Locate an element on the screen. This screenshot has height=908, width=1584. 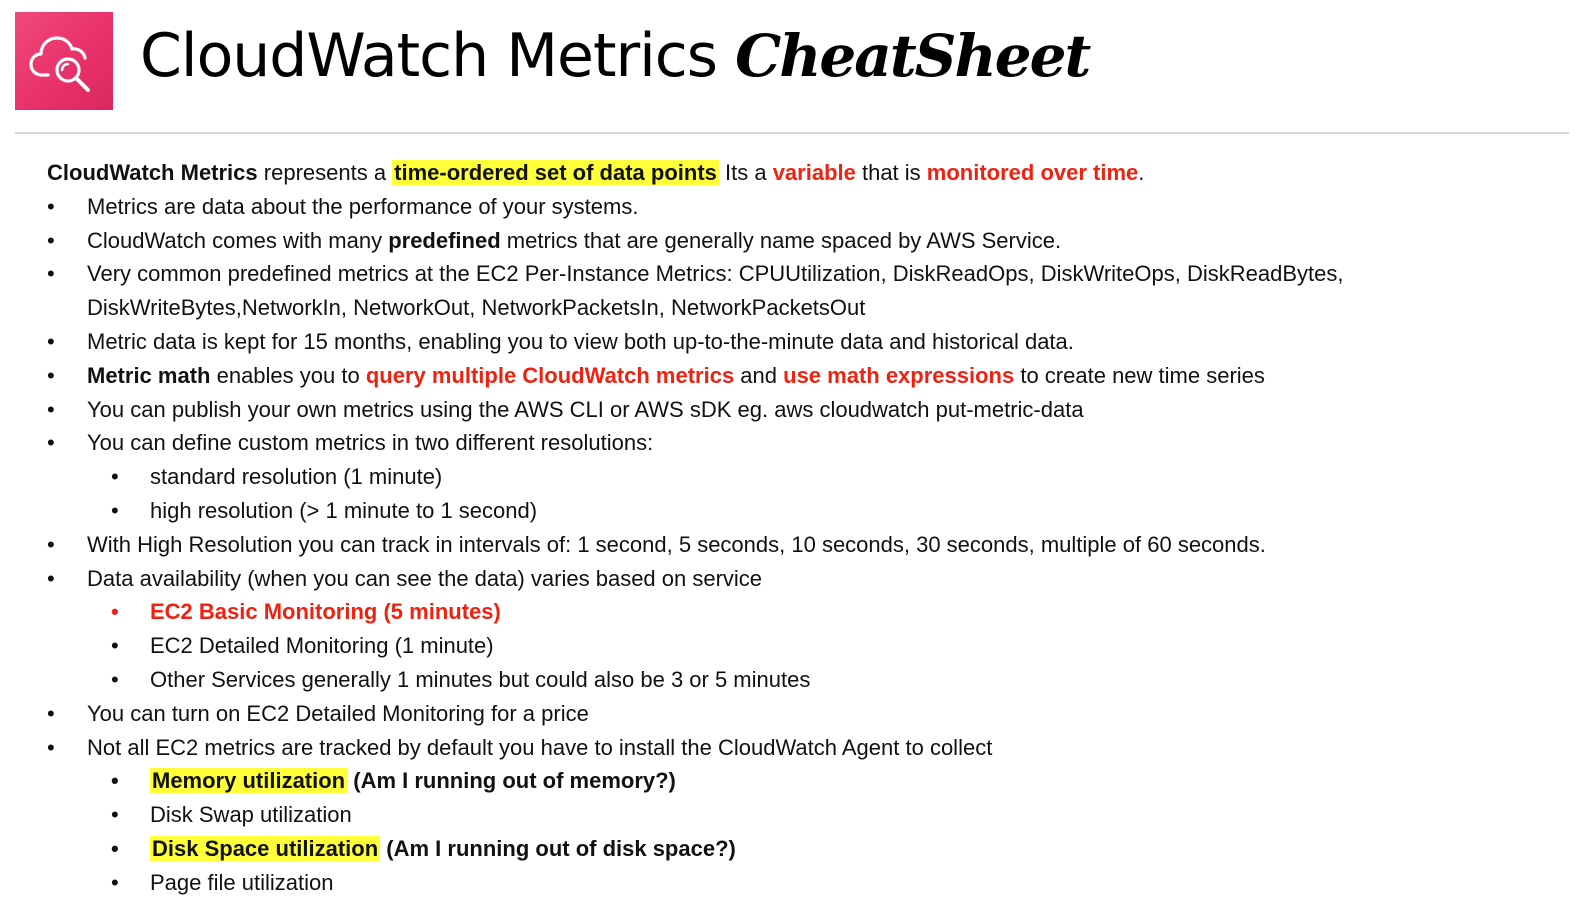
list-item-bold: predefined is located at coordinates (444, 240).